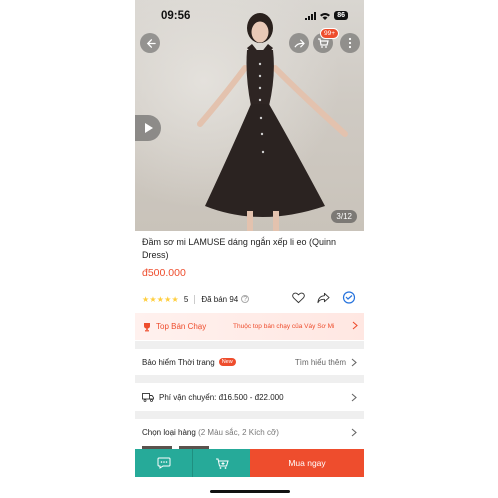 The width and height of the screenshot is (498, 498). What do you see at coordinates (251, 298) in the screenshot?
I see `rating-row: ★★★★★ 5 Đã bán 94 ?` at bounding box center [251, 298].